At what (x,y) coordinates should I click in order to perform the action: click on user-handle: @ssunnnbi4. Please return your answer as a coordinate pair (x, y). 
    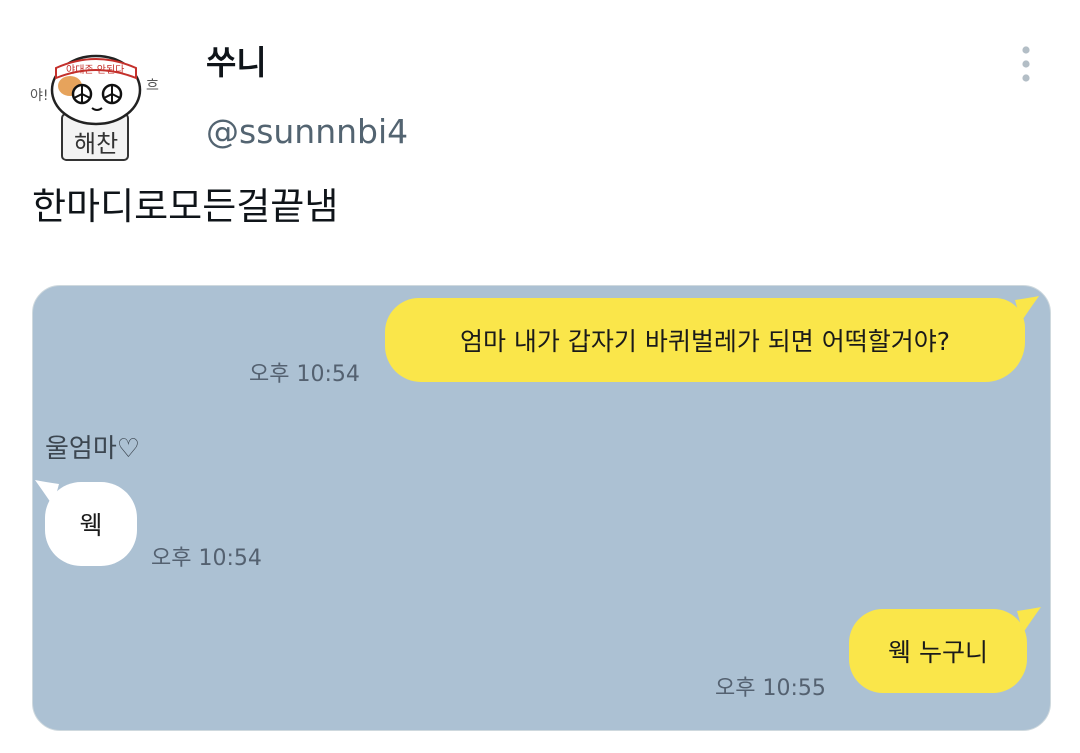
    Looking at the image, I should click on (307, 131).